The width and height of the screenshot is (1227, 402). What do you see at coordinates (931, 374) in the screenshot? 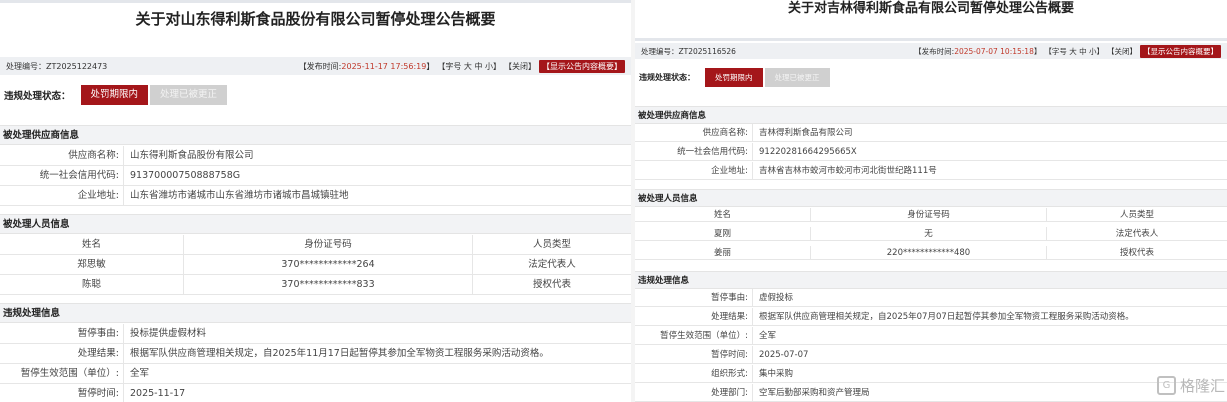
I see `organization-form-row: 组织形式: 集中采购` at bounding box center [931, 374].